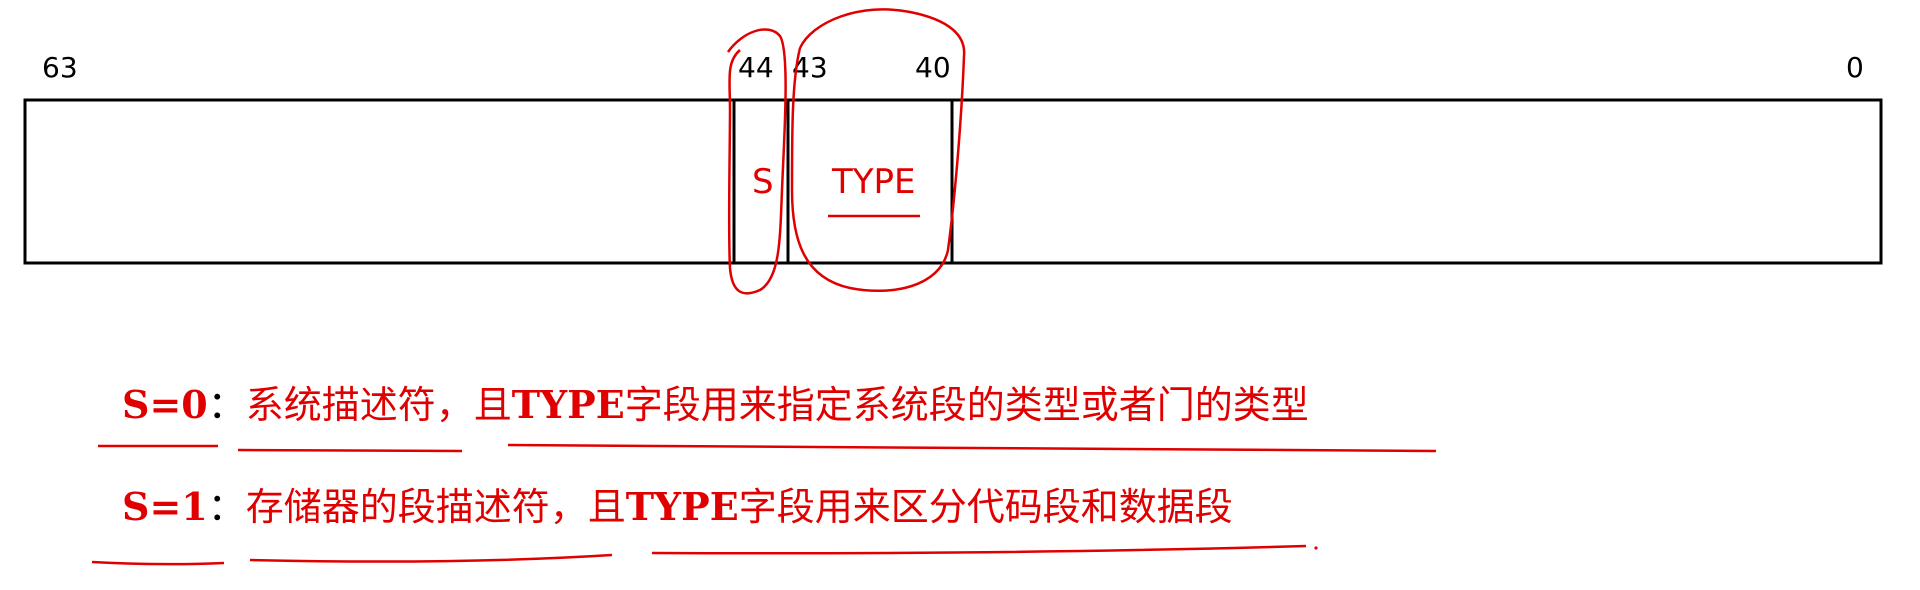 Image resolution: width=1920 pixels, height=590 pixels. What do you see at coordinates (226, 507) in the screenshot?
I see `note-s1-colon: ：` at bounding box center [226, 507].